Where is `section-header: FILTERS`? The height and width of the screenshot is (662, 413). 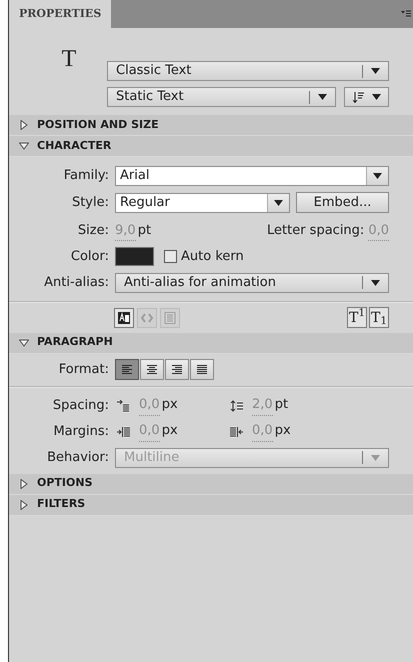 section-header: FILTERS is located at coordinates (211, 505).